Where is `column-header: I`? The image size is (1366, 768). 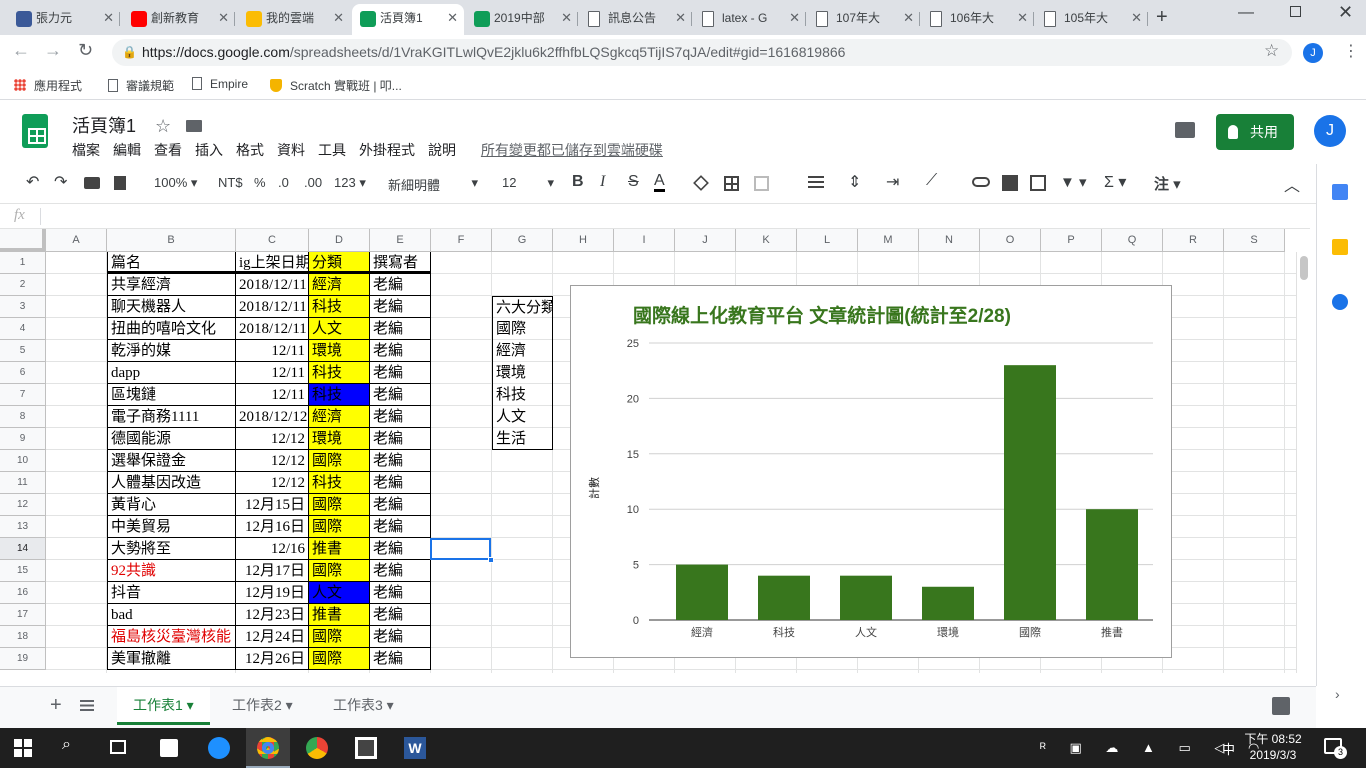
column-header: I is located at coordinates (644, 240).